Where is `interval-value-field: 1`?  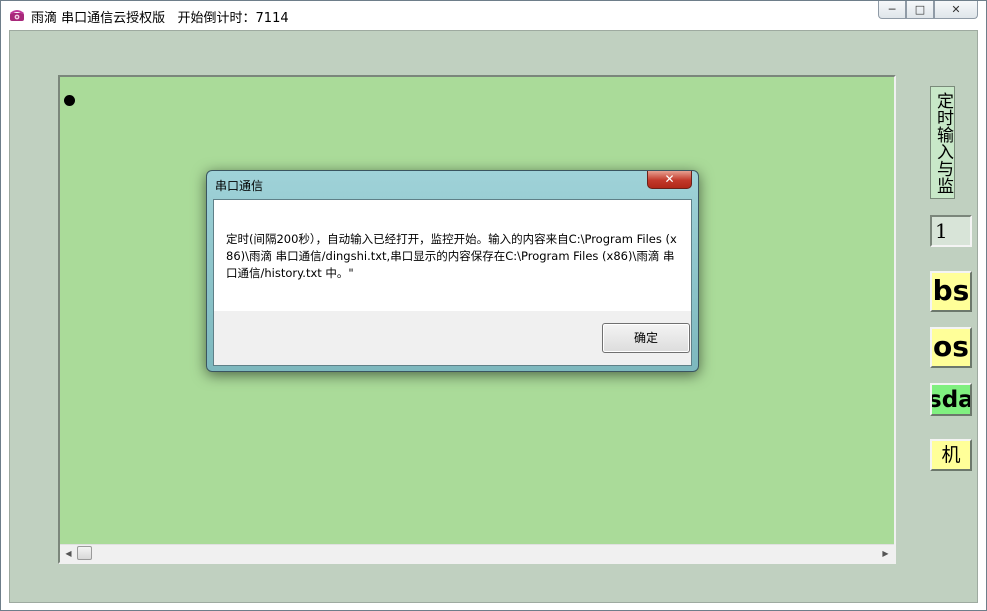 interval-value-field: 1 is located at coordinates (951, 231).